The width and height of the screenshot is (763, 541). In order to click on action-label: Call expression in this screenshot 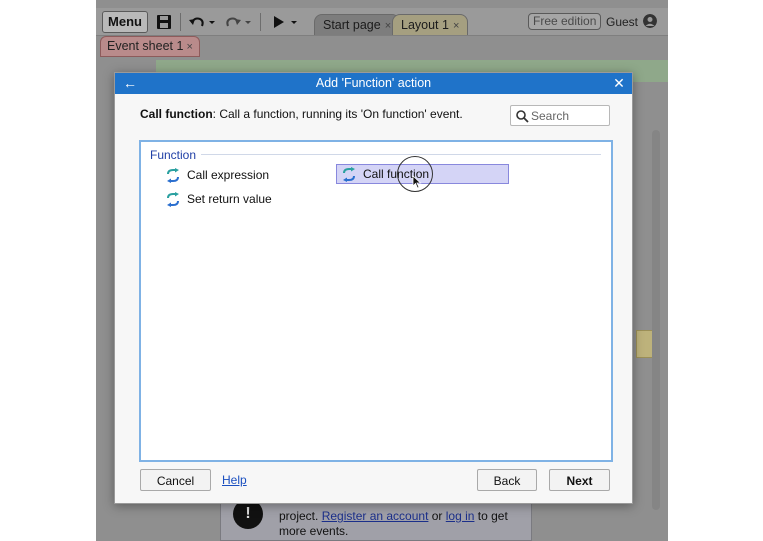, I will do `click(228, 175)`.